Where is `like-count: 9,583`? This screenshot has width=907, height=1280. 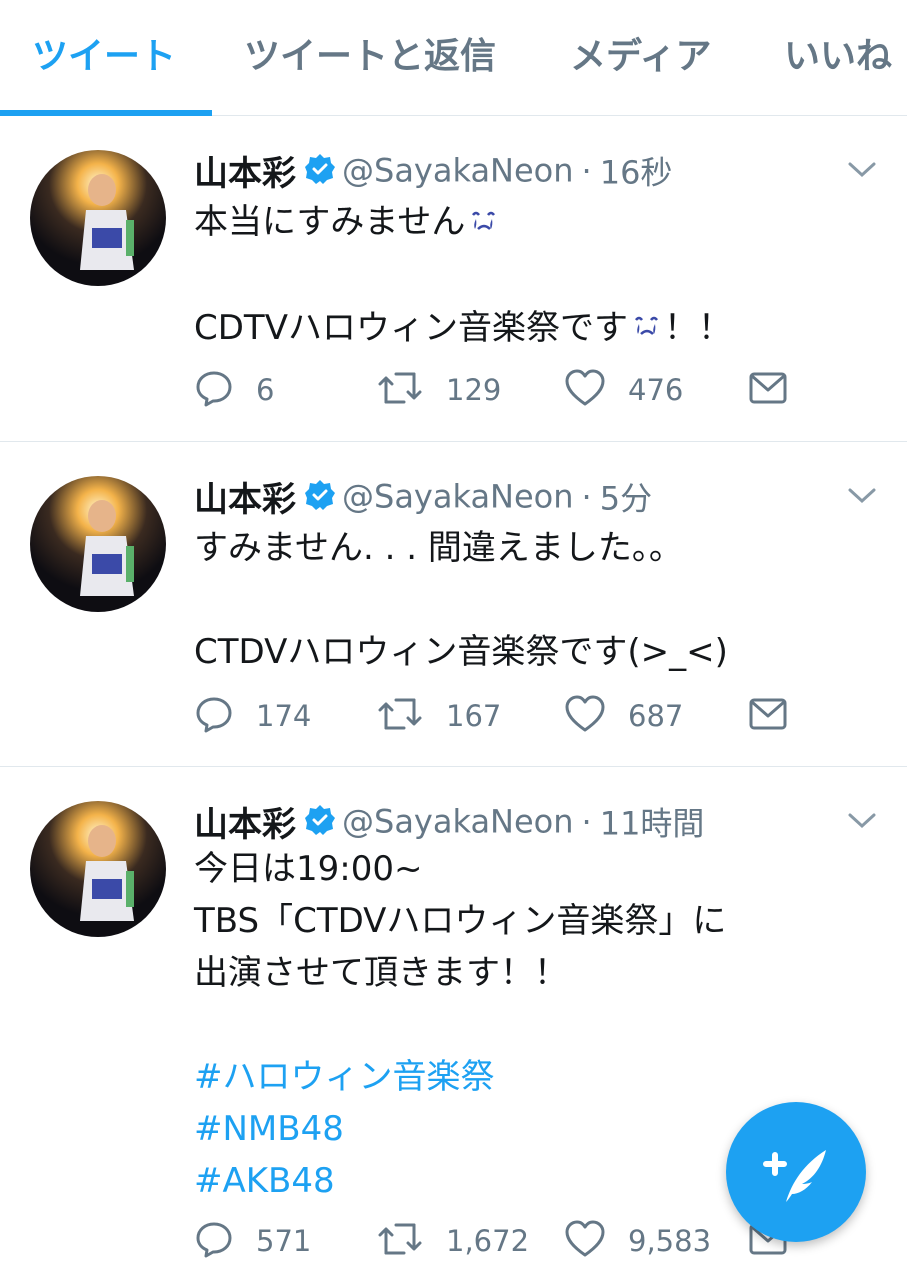 like-count: 9,583 is located at coordinates (670, 1241).